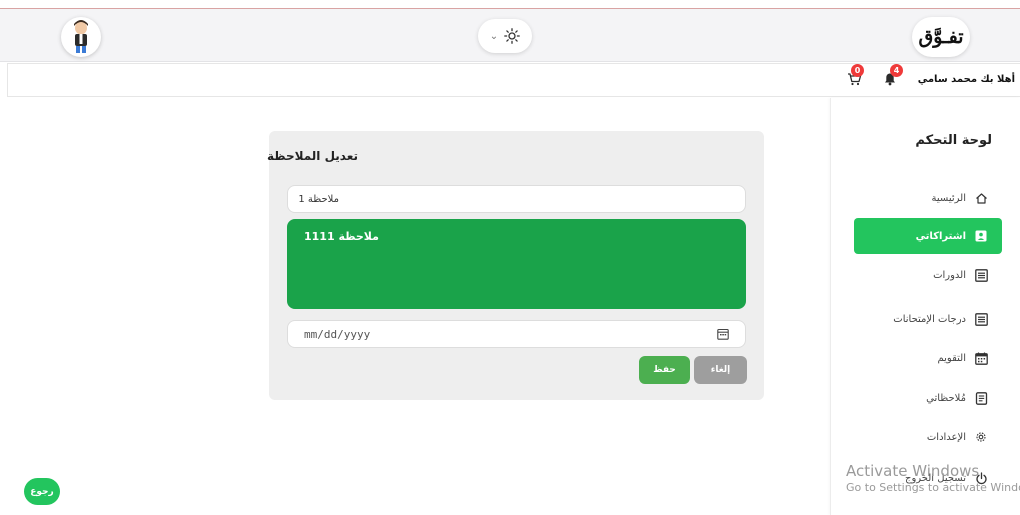 The height and width of the screenshot is (515, 1020). I want to click on home-icon, so click(981, 198).